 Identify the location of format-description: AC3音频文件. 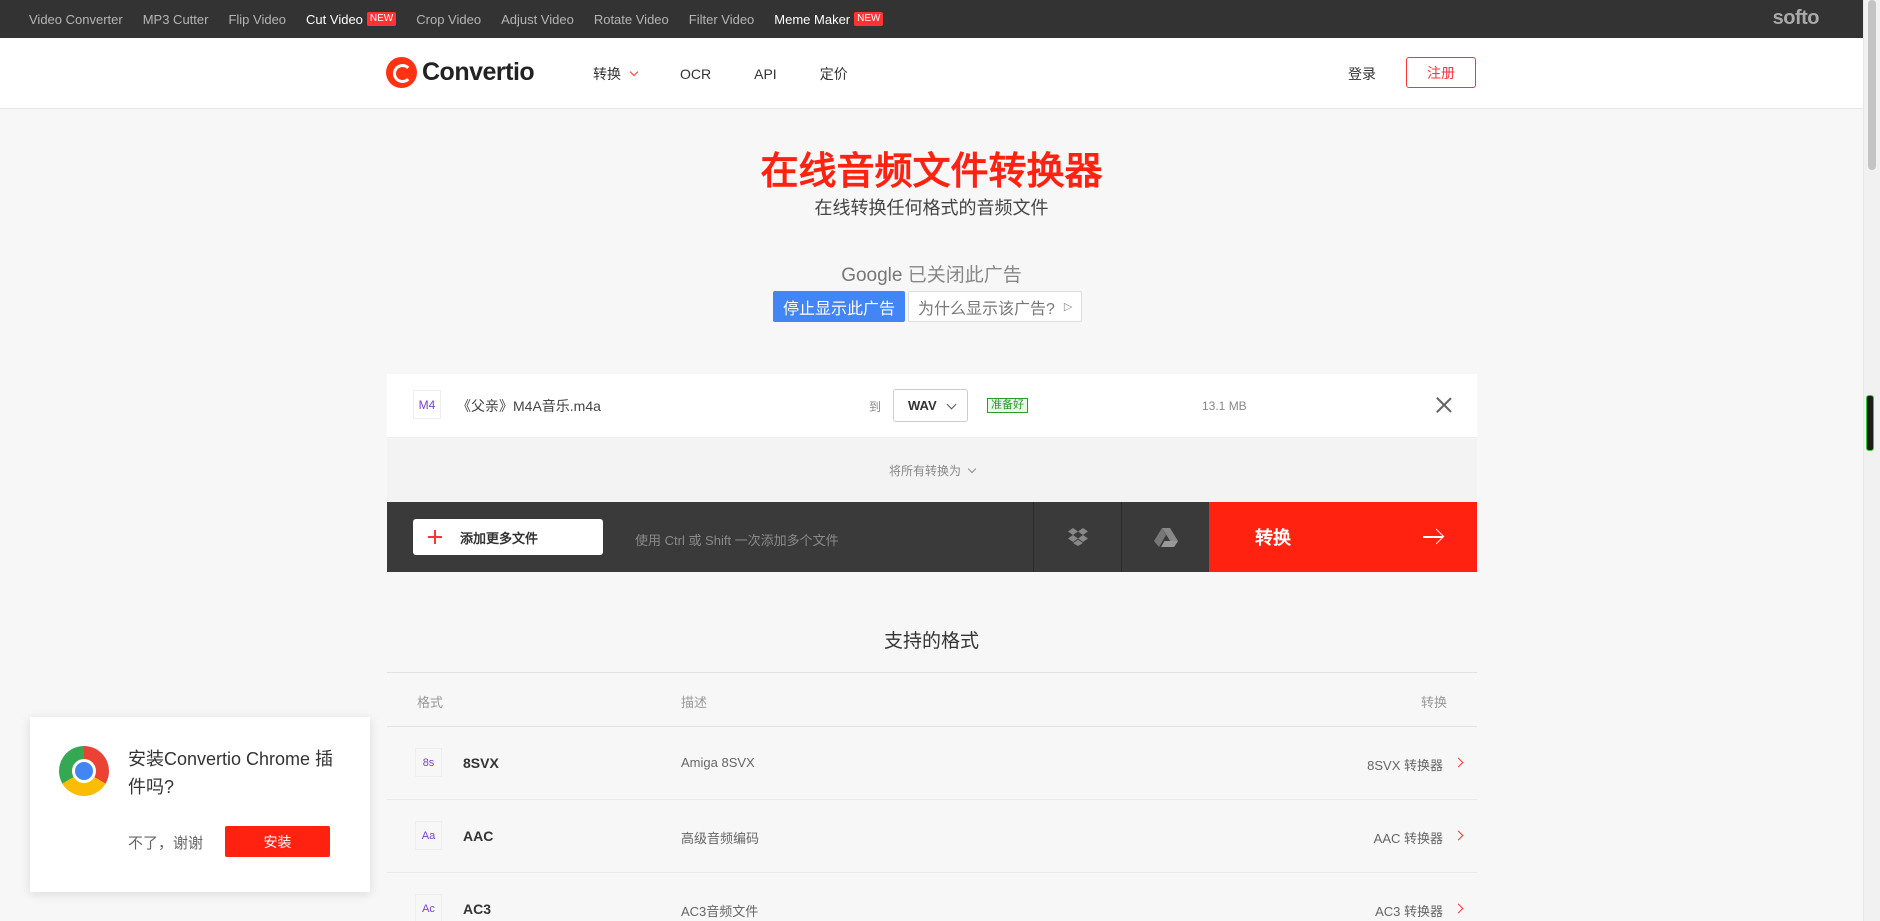
(720, 911).